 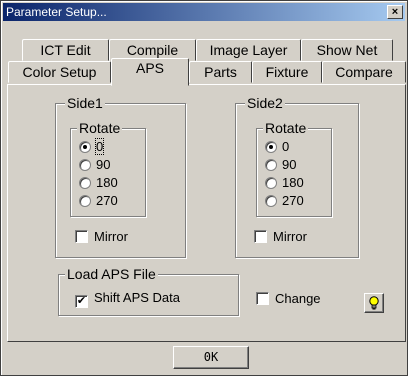 I want to click on side1-rotate-180: 180, so click(x=98, y=183).